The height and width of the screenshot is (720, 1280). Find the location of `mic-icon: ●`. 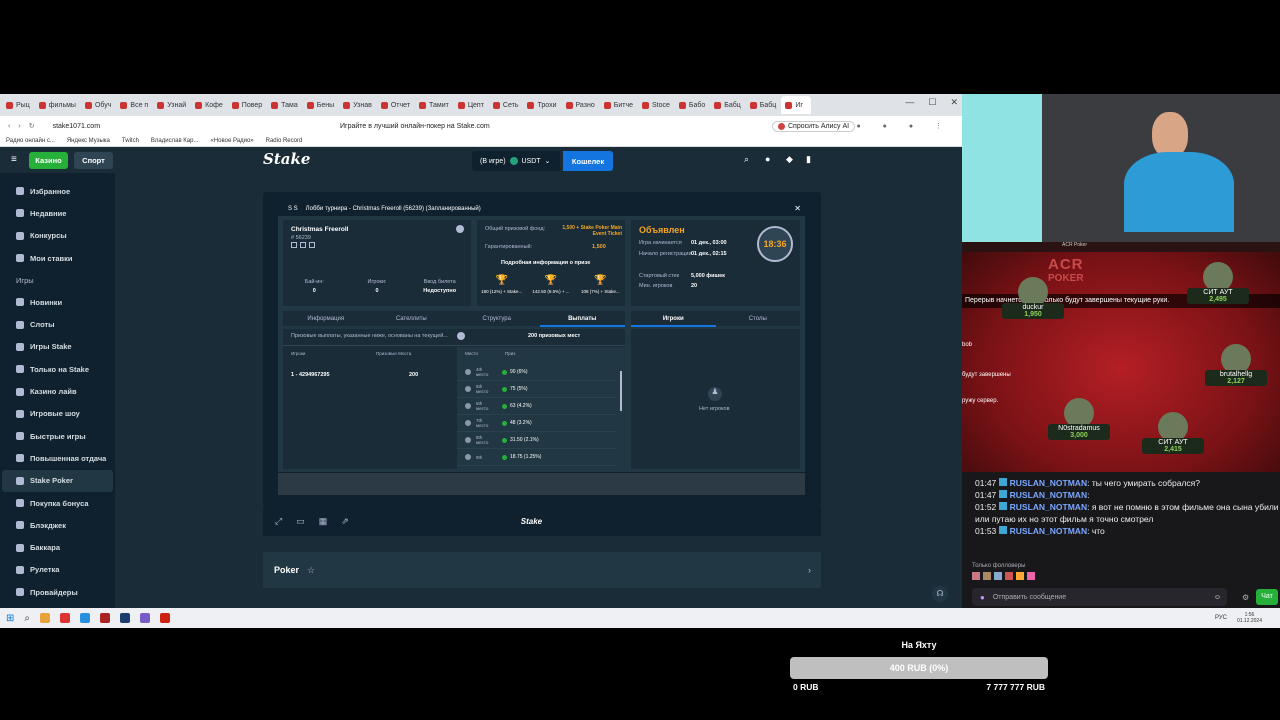

mic-icon: ● is located at coordinates (982, 597).